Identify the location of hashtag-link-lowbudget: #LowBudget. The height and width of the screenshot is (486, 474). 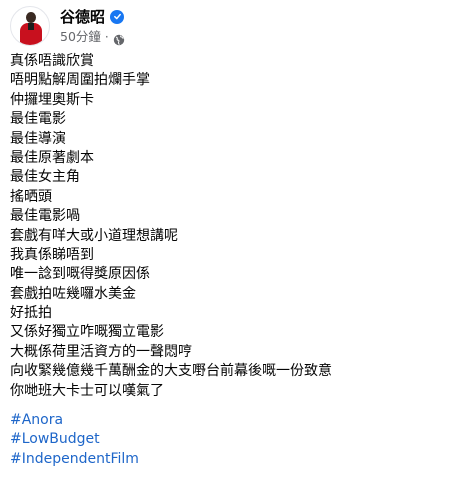
(237, 439).